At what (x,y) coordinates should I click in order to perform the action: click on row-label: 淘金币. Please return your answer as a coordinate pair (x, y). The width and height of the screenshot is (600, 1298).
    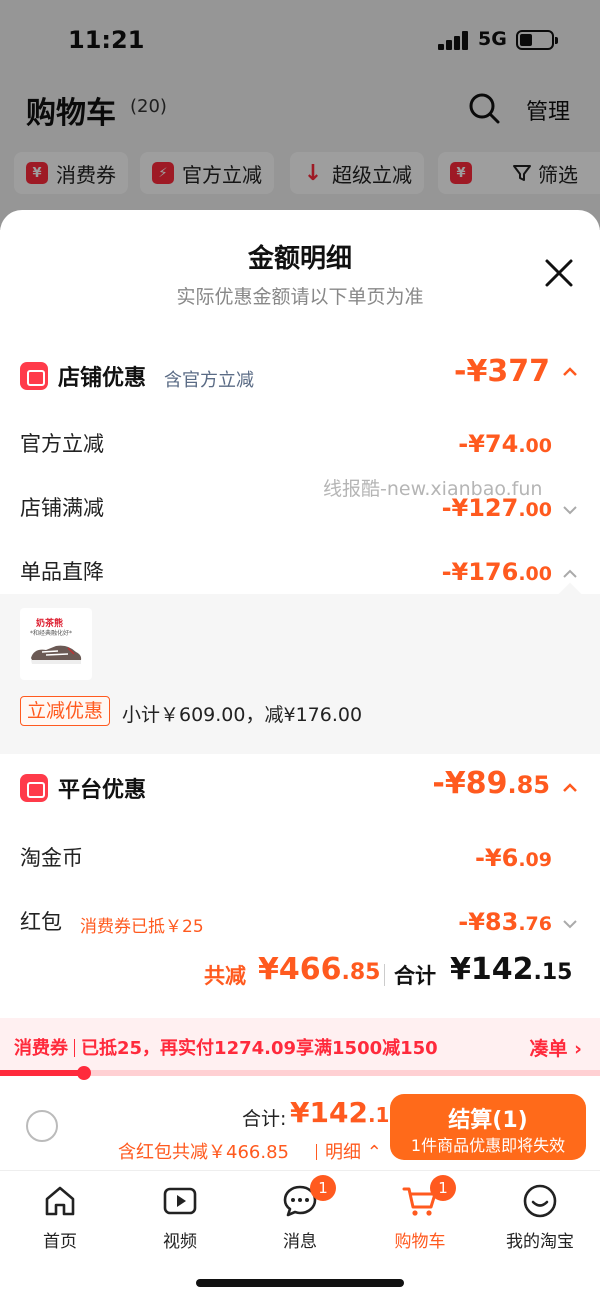
    Looking at the image, I should click on (51, 858).